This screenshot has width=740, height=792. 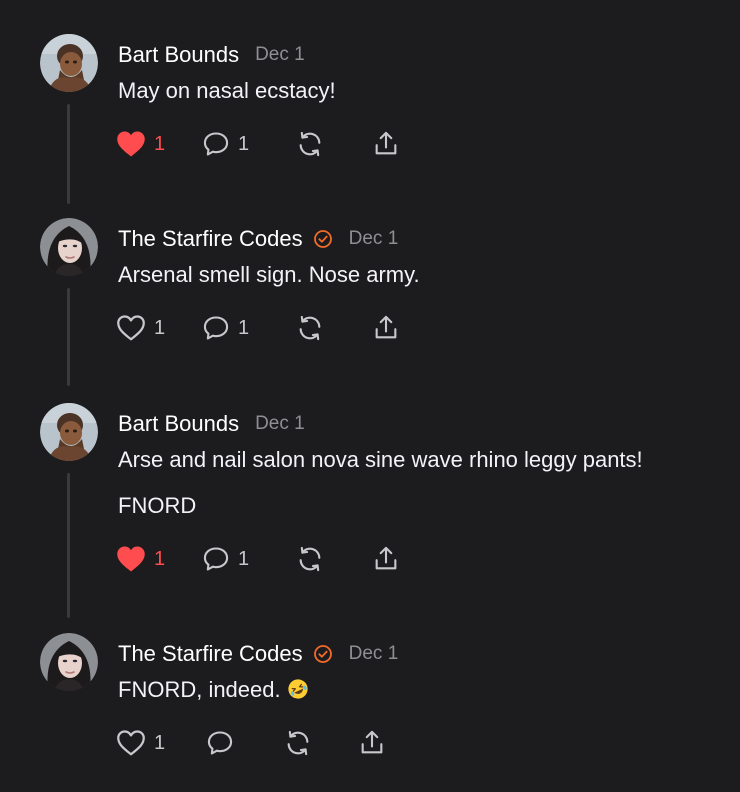 What do you see at coordinates (157, 505) in the screenshot?
I see `comment-text: FNORD` at bounding box center [157, 505].